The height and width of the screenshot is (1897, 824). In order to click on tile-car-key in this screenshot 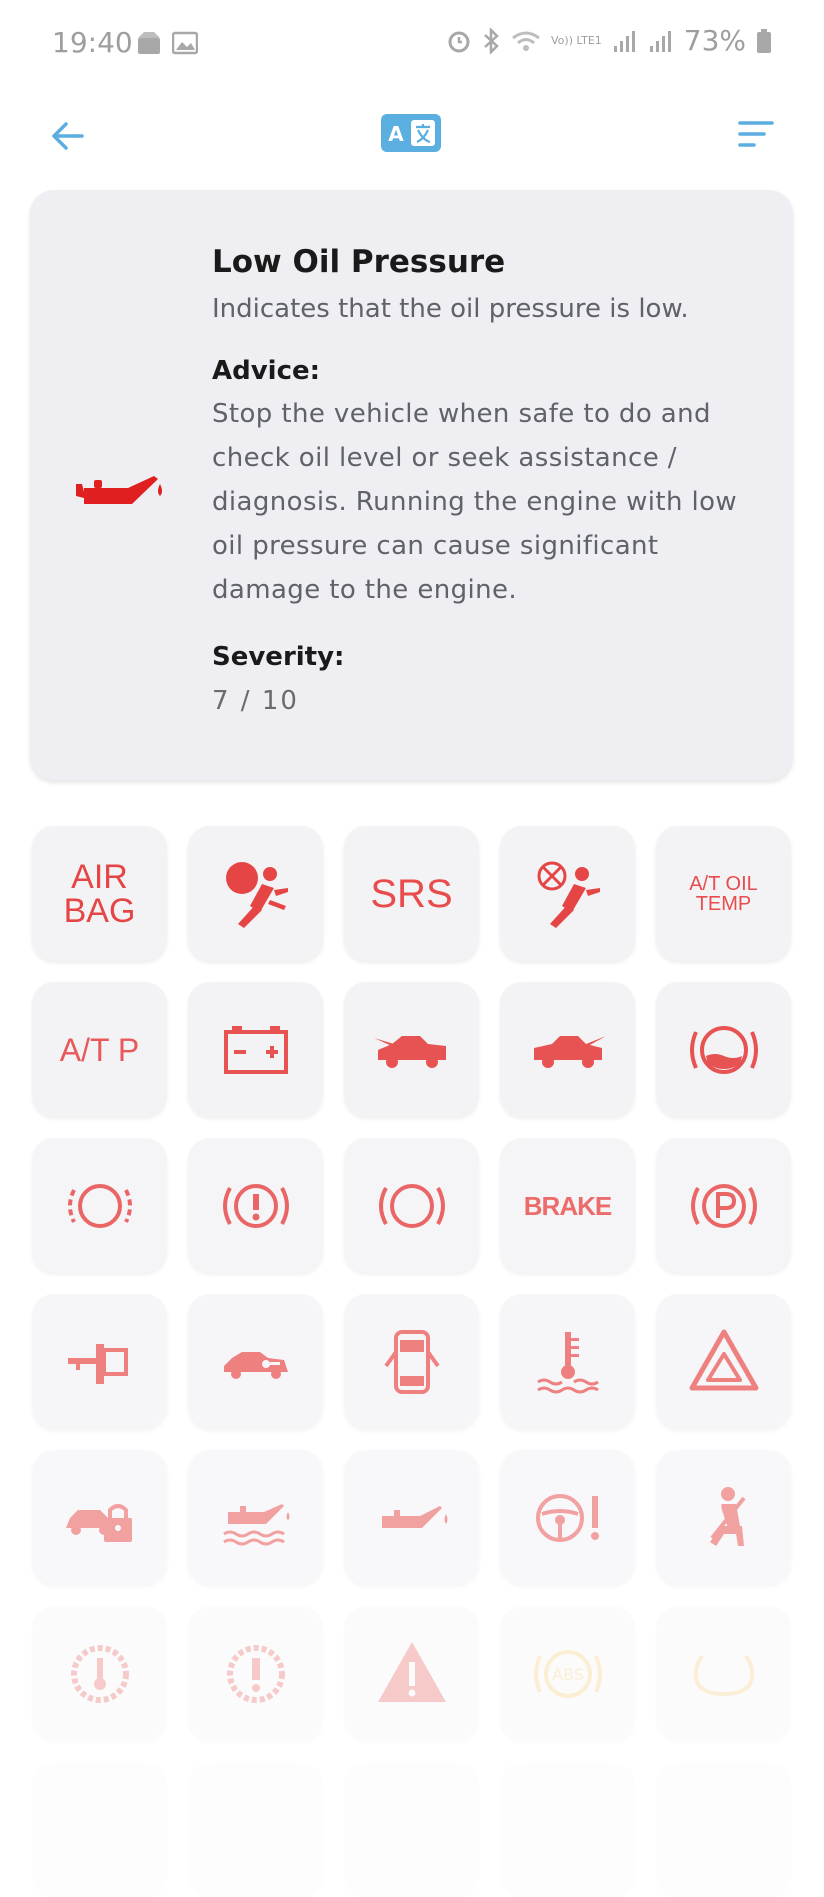, I will do `click(255, 1361)`.